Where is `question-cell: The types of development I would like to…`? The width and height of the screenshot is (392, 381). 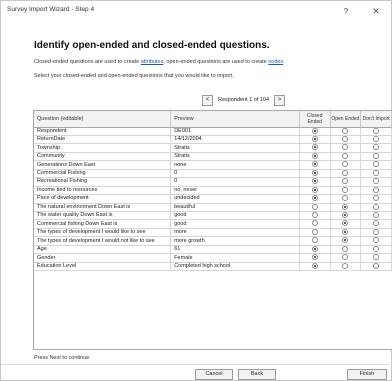 question-cell: The types of development I would like to… is located at coordinates (103, 233).